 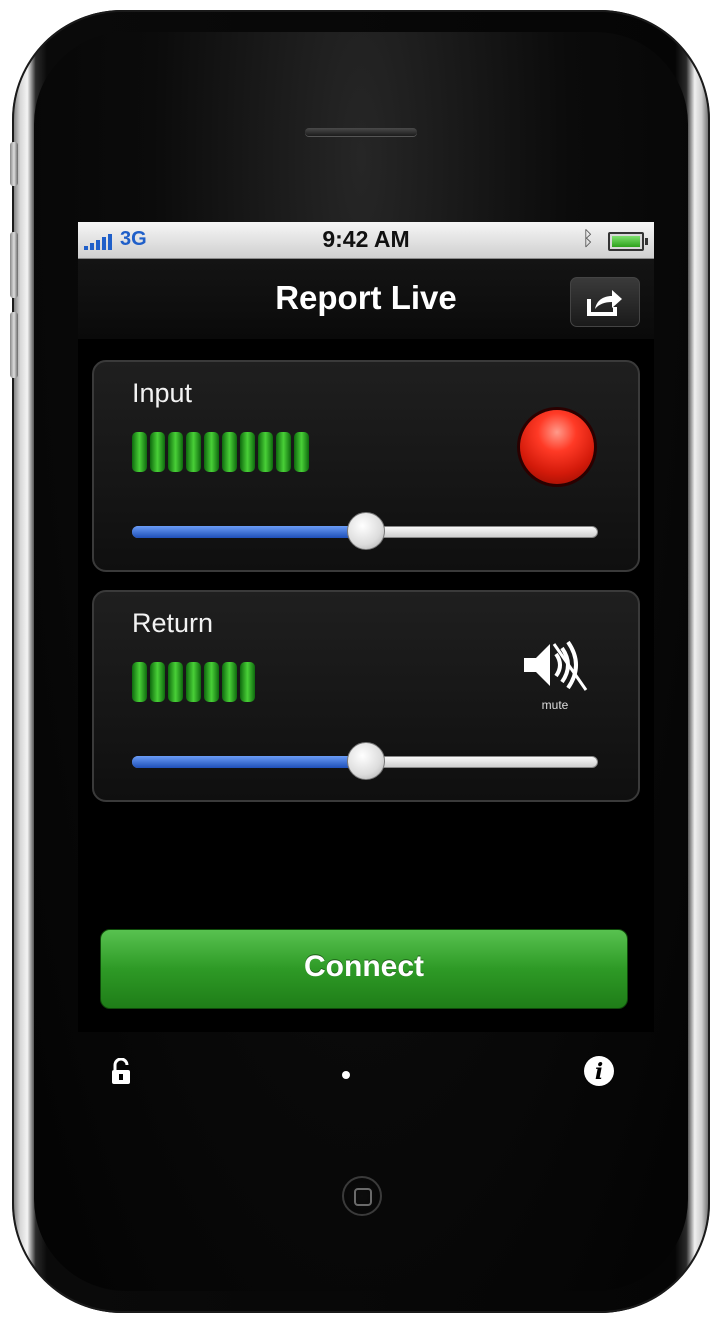 I want to click on home-button, so click(x=362, y=1196).